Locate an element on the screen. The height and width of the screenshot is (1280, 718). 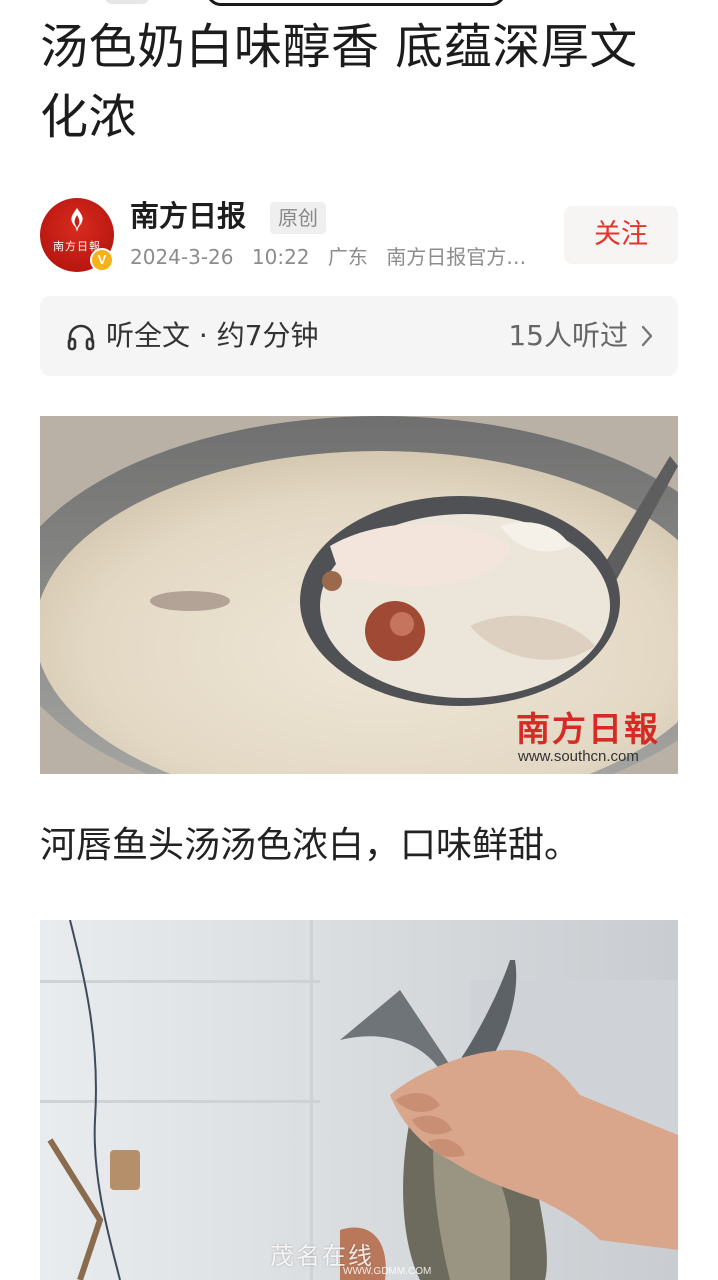
soup-photo-watermark: 南方日報 is located at coordinates (588, 730).